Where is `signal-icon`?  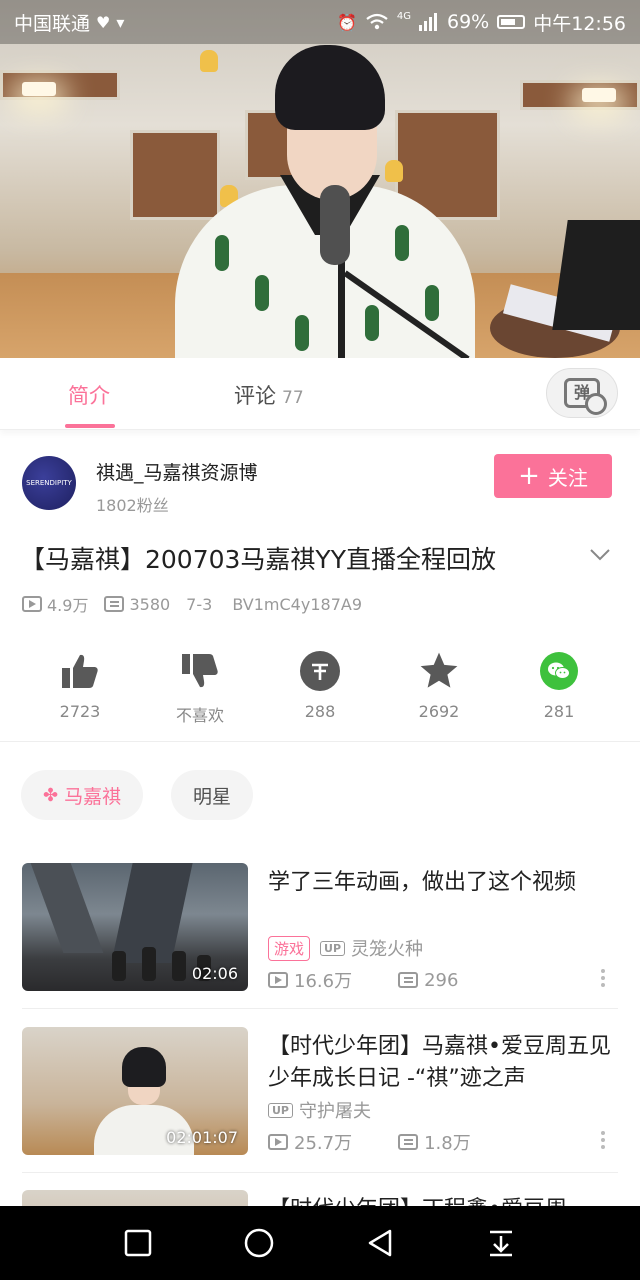
signal-icon is located at coordinates (428, 22).